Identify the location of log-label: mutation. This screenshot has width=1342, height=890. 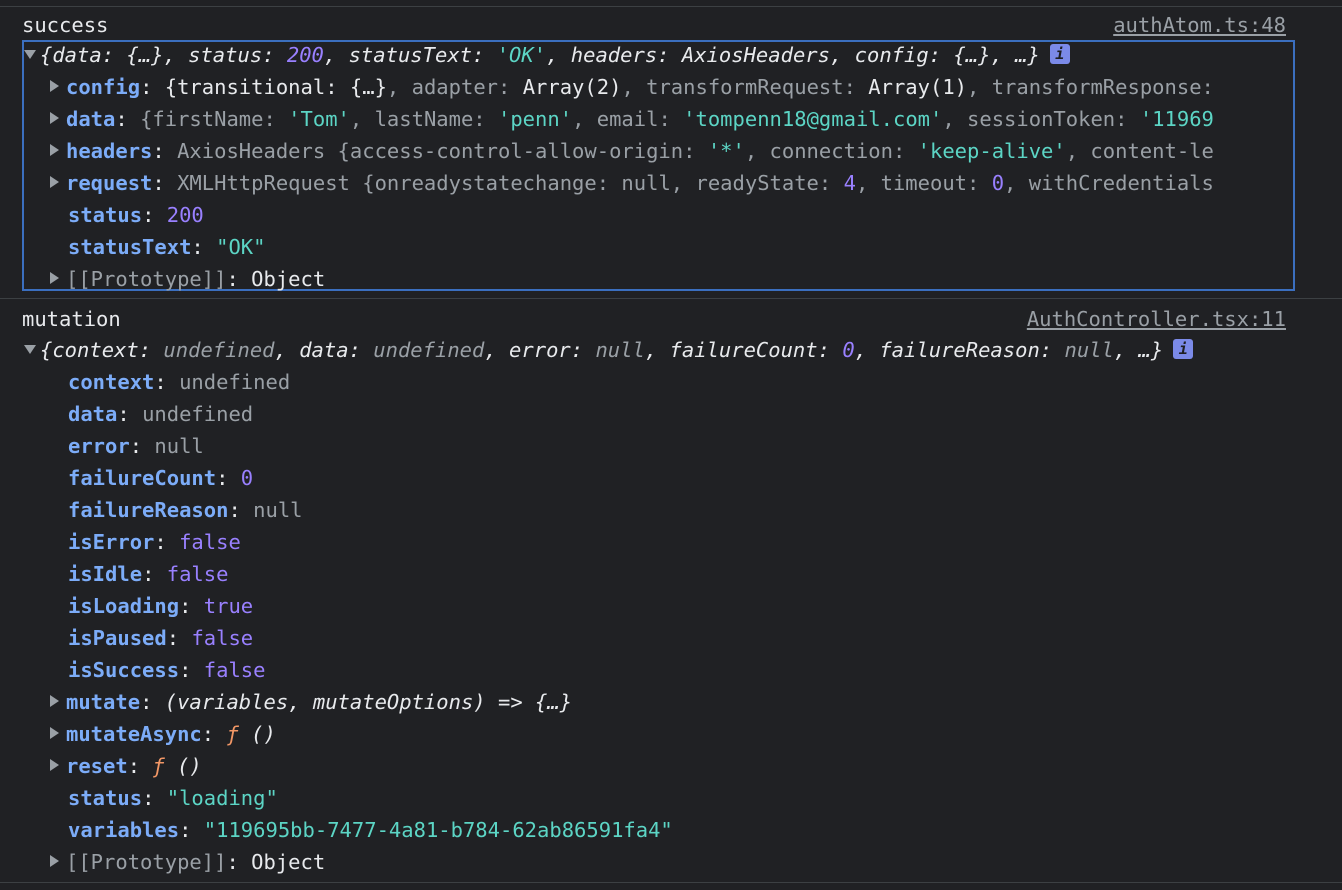
(71, 319).